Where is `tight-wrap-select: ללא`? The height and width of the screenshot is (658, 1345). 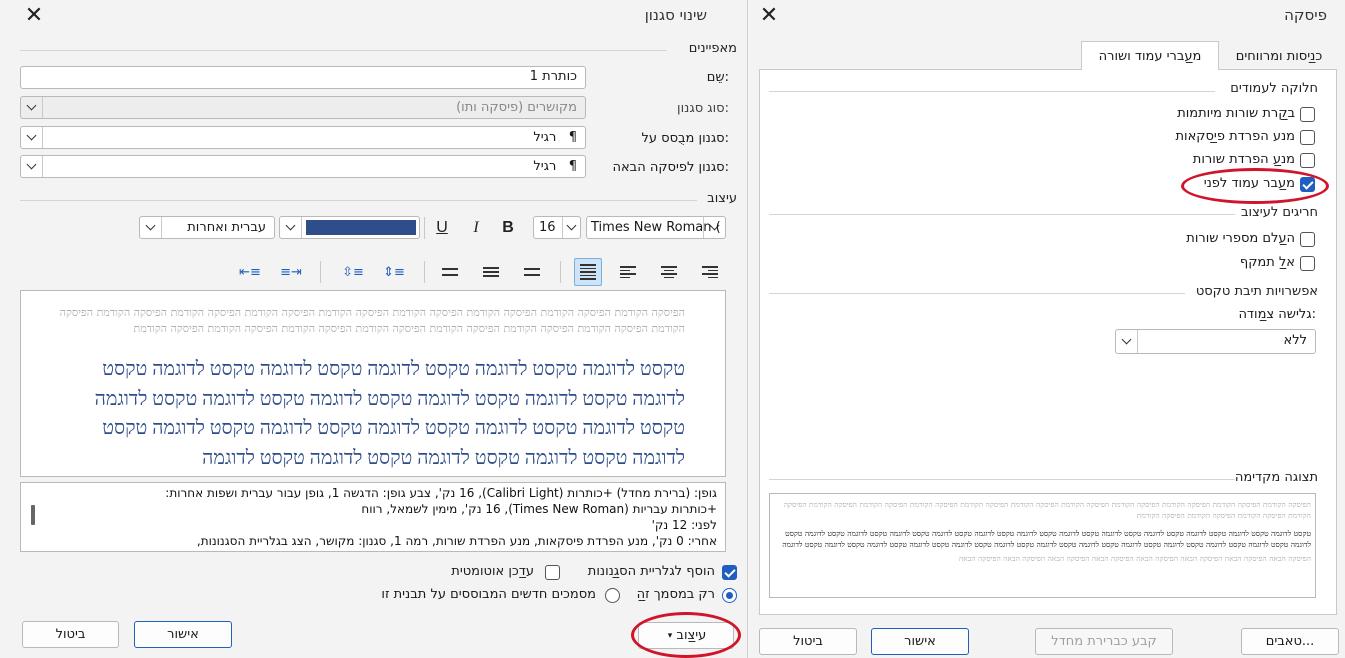 tight-wrap-select: ללא is located at coordinates (1215, 341).